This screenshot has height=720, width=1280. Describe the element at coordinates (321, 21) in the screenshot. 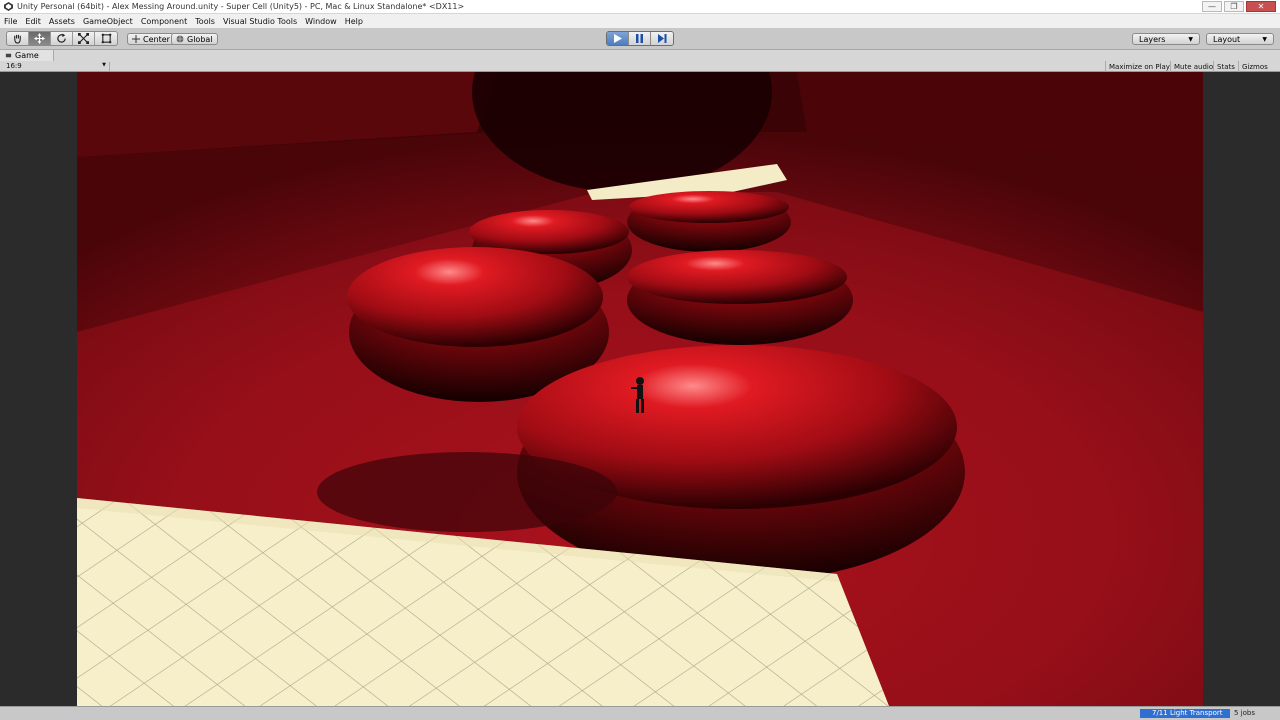

I see `menu-window: Window` at that location.